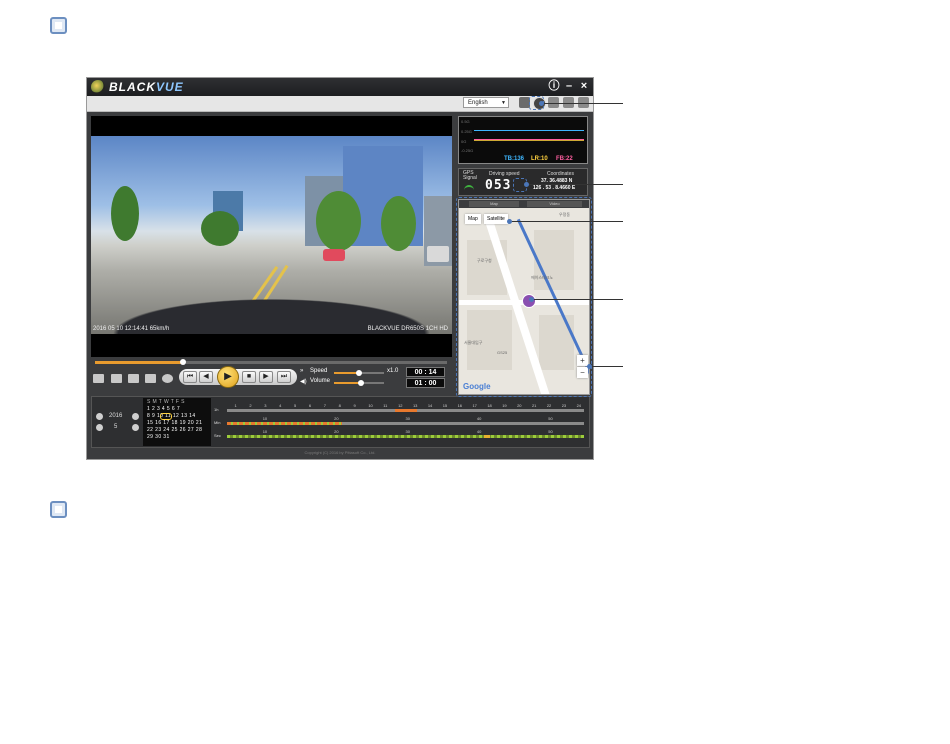  I want to click on blackvue-logo-icon, so click(98, 87).